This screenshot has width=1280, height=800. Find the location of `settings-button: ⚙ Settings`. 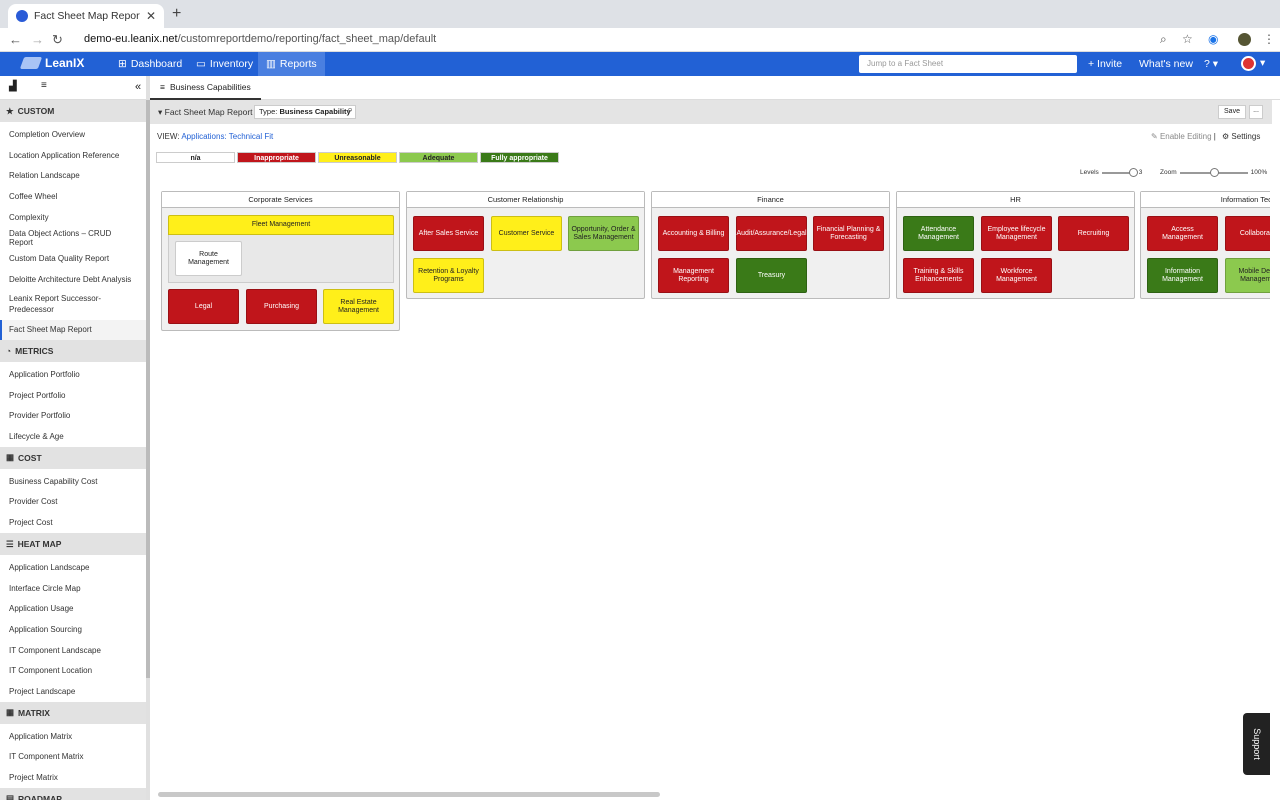

settings-button: ⚙ Settings is located at coordinates (1241, 136).